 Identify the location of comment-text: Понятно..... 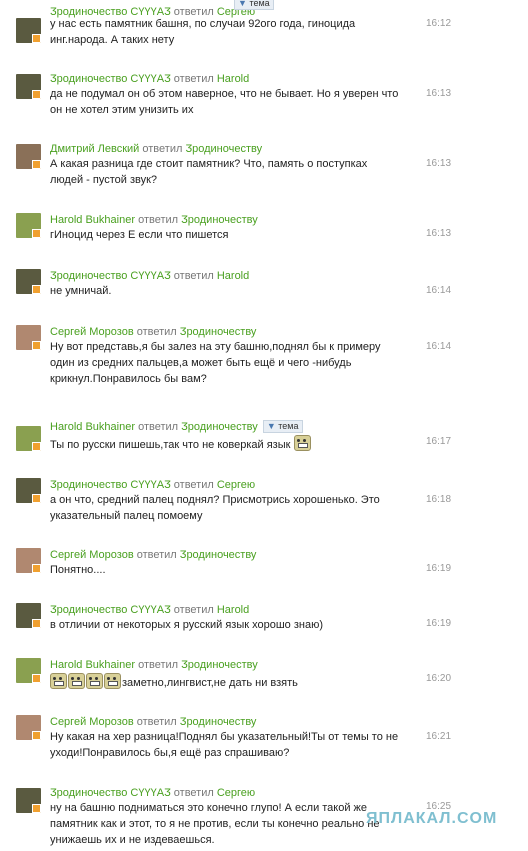
(78, 570).